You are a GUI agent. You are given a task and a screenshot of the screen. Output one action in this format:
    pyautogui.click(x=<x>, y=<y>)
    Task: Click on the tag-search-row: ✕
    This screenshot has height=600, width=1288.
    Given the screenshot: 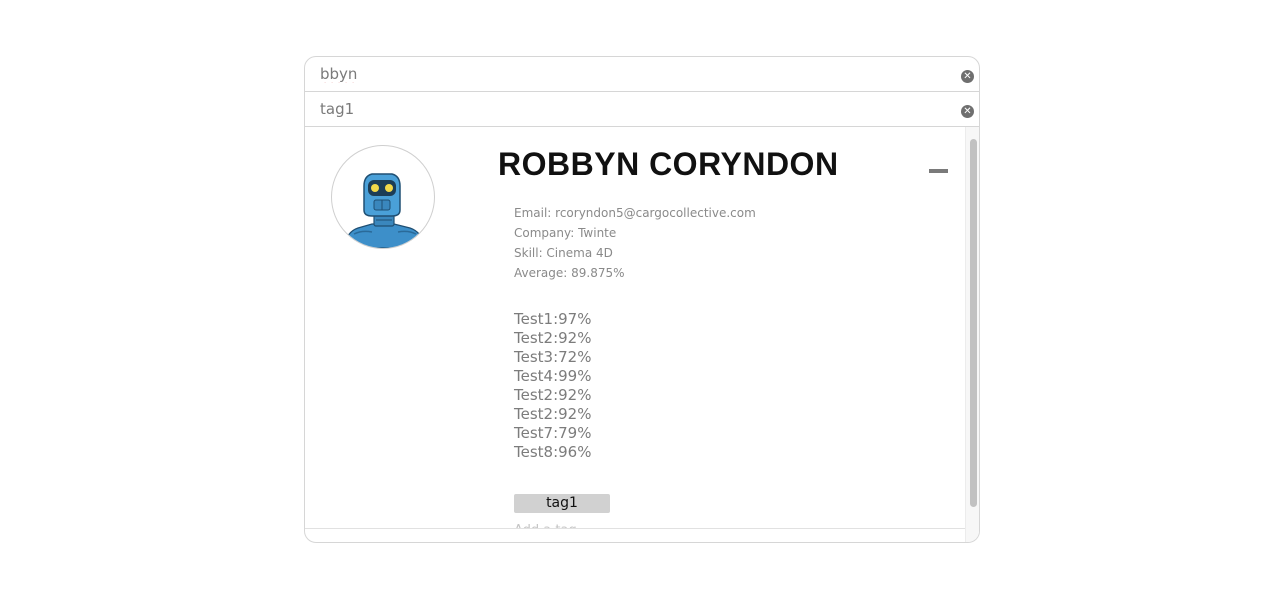 What is the action you would take?
    pyautogui.click(x=642, y=109)
    